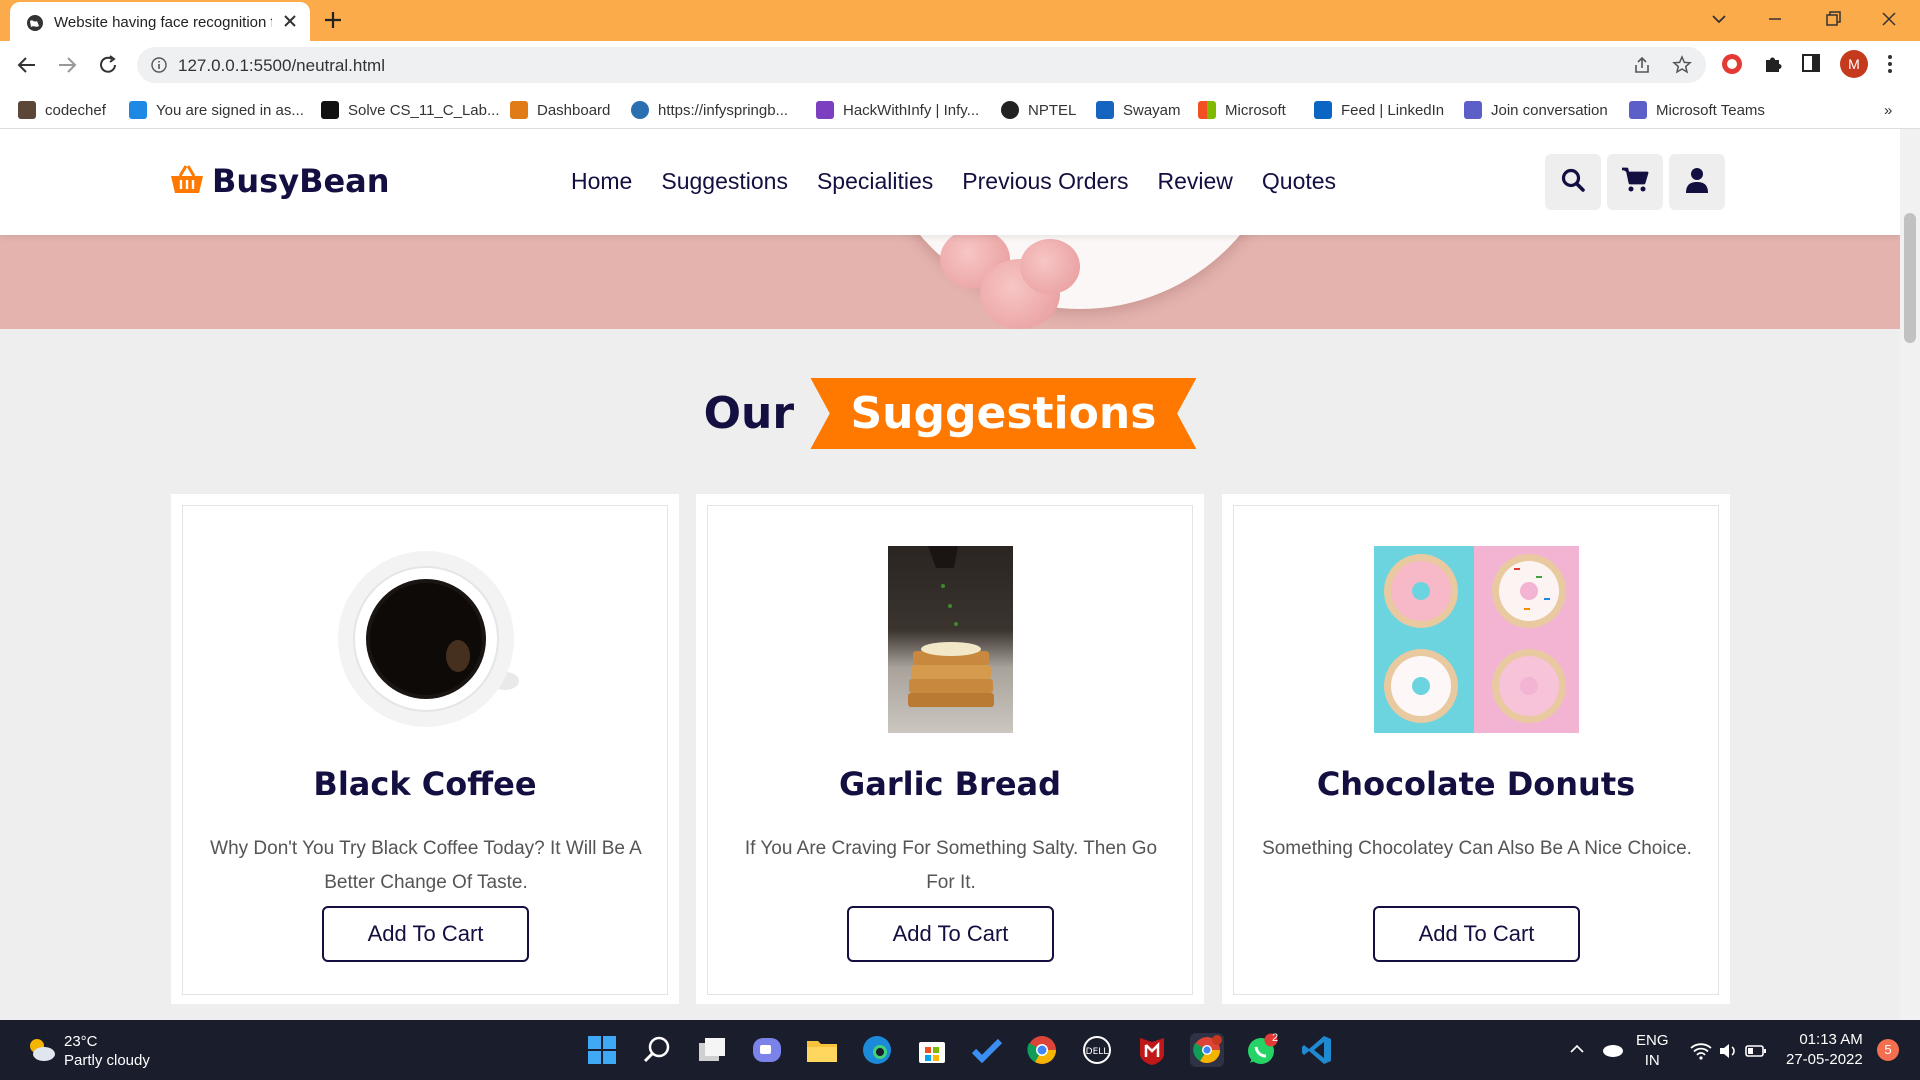  What do you see at coordinates (932, 1050) in the screenshot?
I see `microsoft-store-icon` at bounding box center [932, 1050].